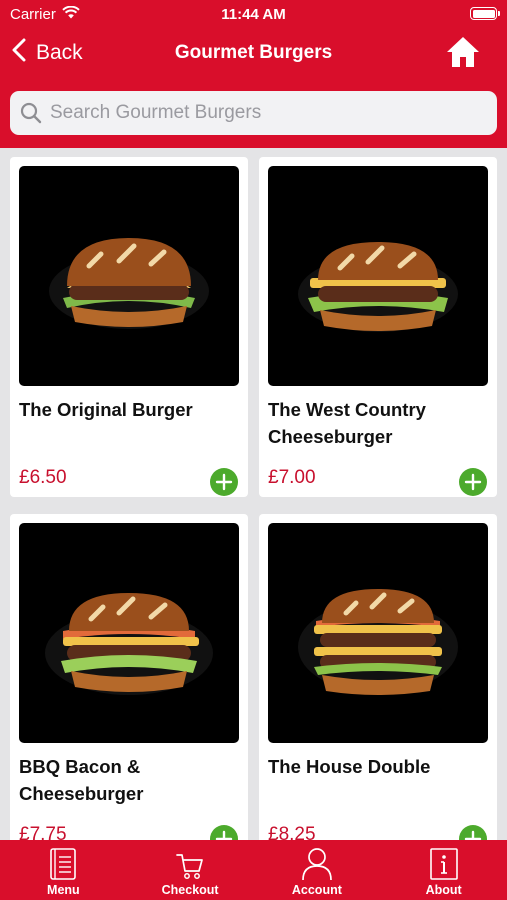 Image resolution: width=507 pixels, height=900 pixels. I want to click on tab-checkout: Checkout, so click(190, 870).